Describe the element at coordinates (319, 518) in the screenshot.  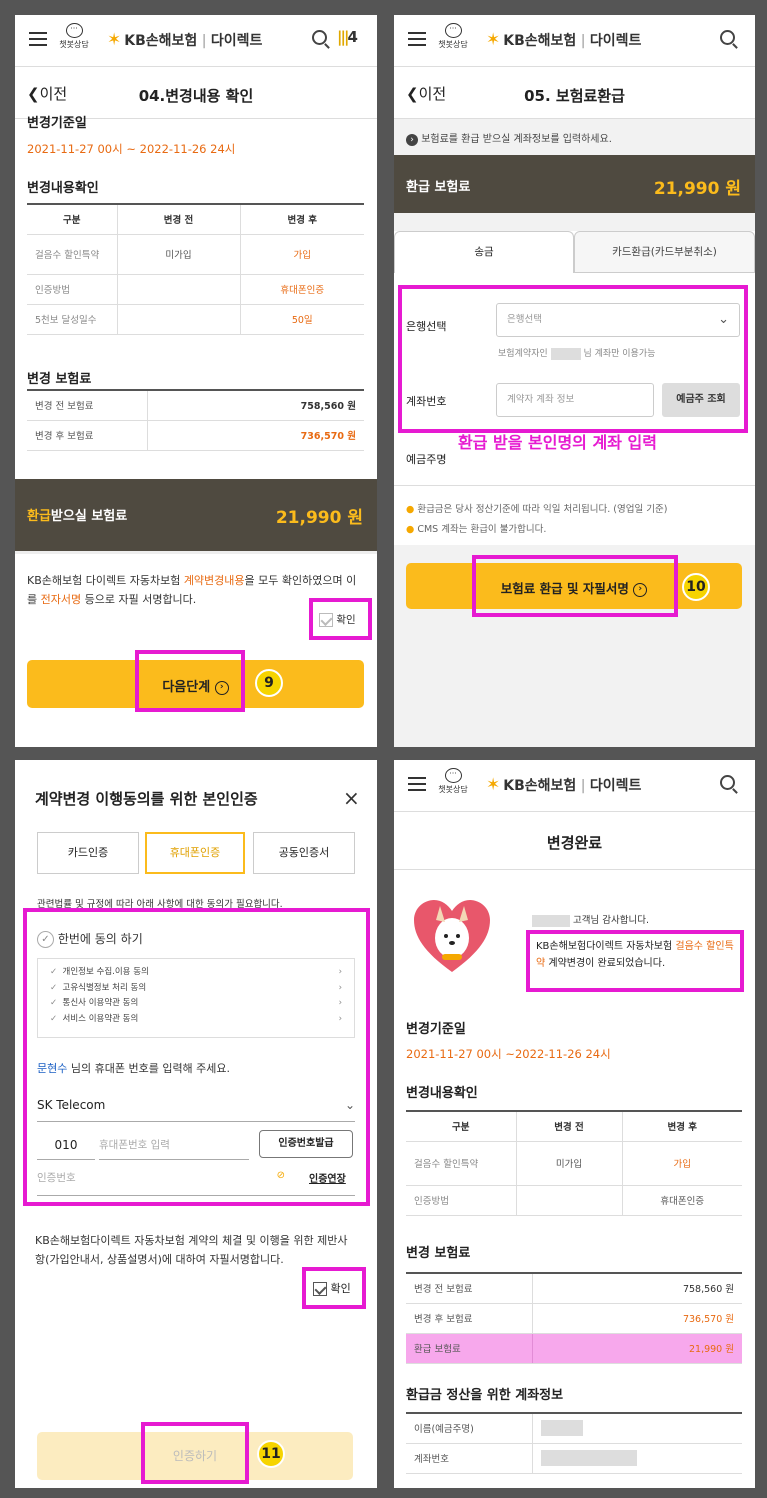
I see `refund-value: 21,990 원` at that location.